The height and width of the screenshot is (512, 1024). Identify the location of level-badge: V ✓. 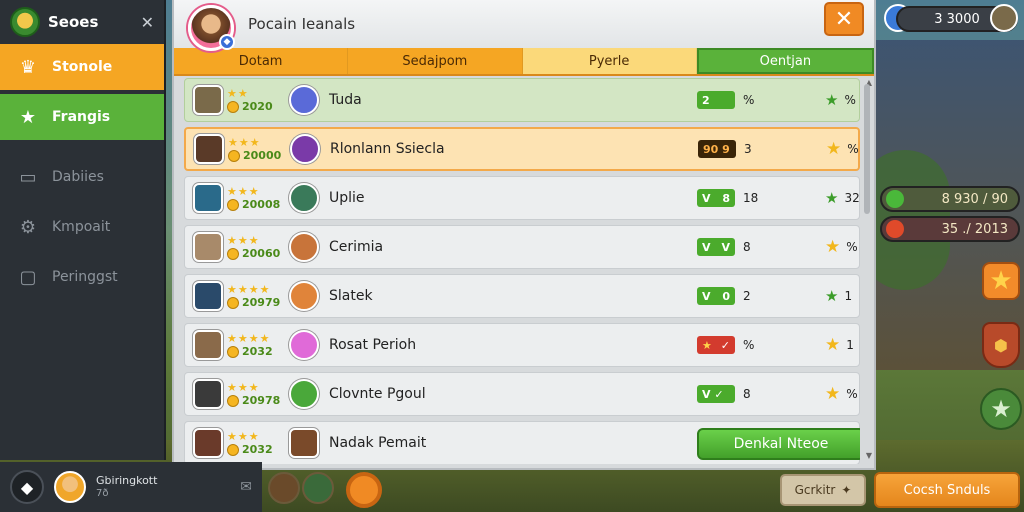
(716, 394).